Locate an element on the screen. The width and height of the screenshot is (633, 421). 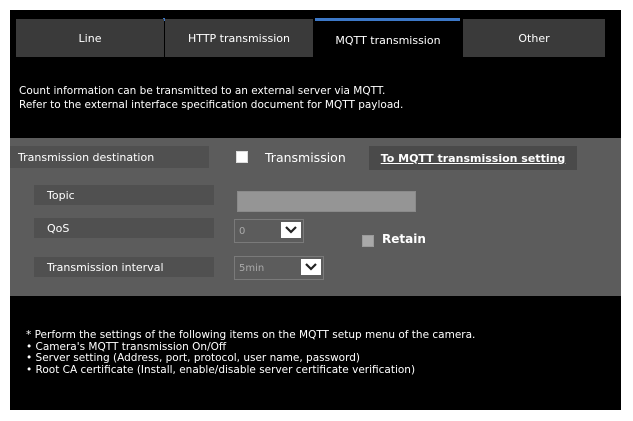
topic-label: Topic is located at coordinates (124, 195).